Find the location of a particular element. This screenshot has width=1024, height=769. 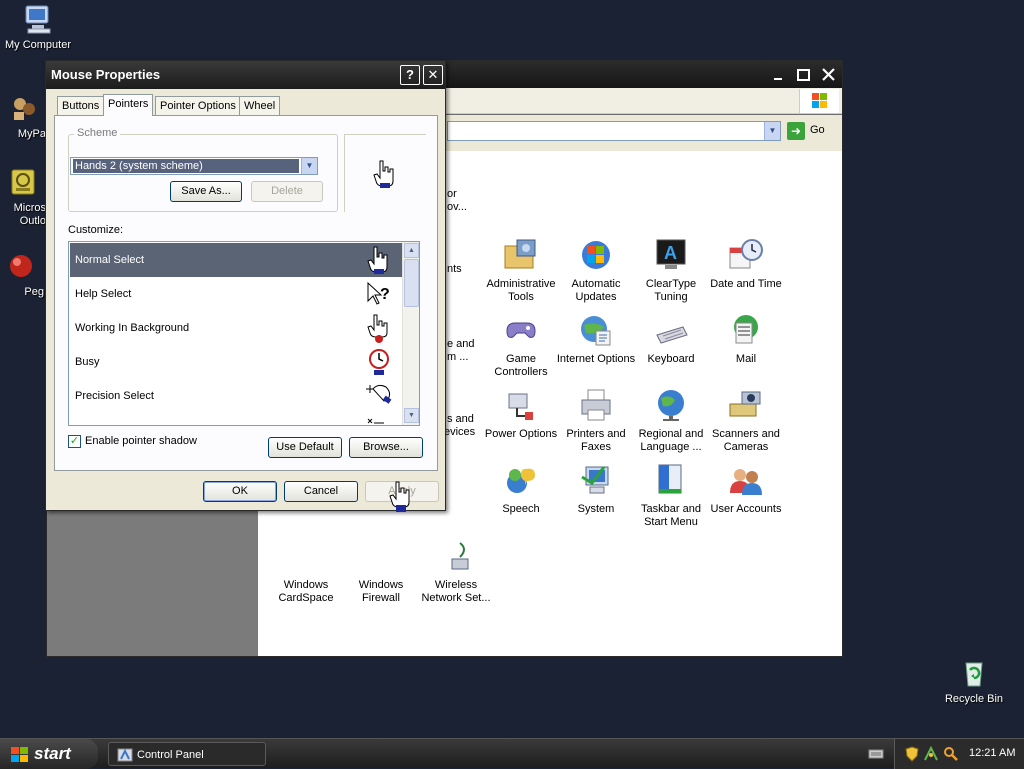

cp-item-user-accounts: User Accounts is located at coordinates (746, 489).